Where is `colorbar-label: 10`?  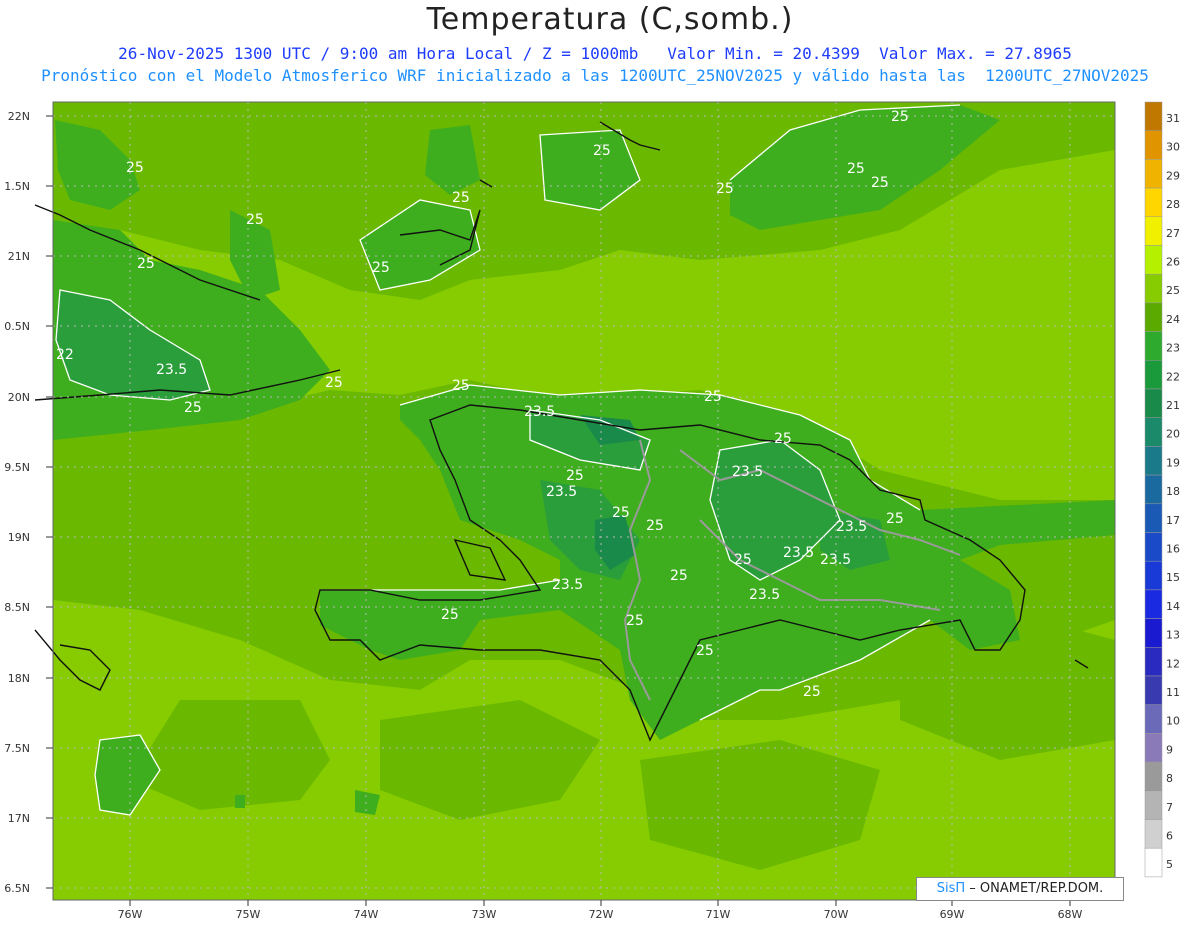
colorbar-label: 10 is located at coordinates (1173, 721).